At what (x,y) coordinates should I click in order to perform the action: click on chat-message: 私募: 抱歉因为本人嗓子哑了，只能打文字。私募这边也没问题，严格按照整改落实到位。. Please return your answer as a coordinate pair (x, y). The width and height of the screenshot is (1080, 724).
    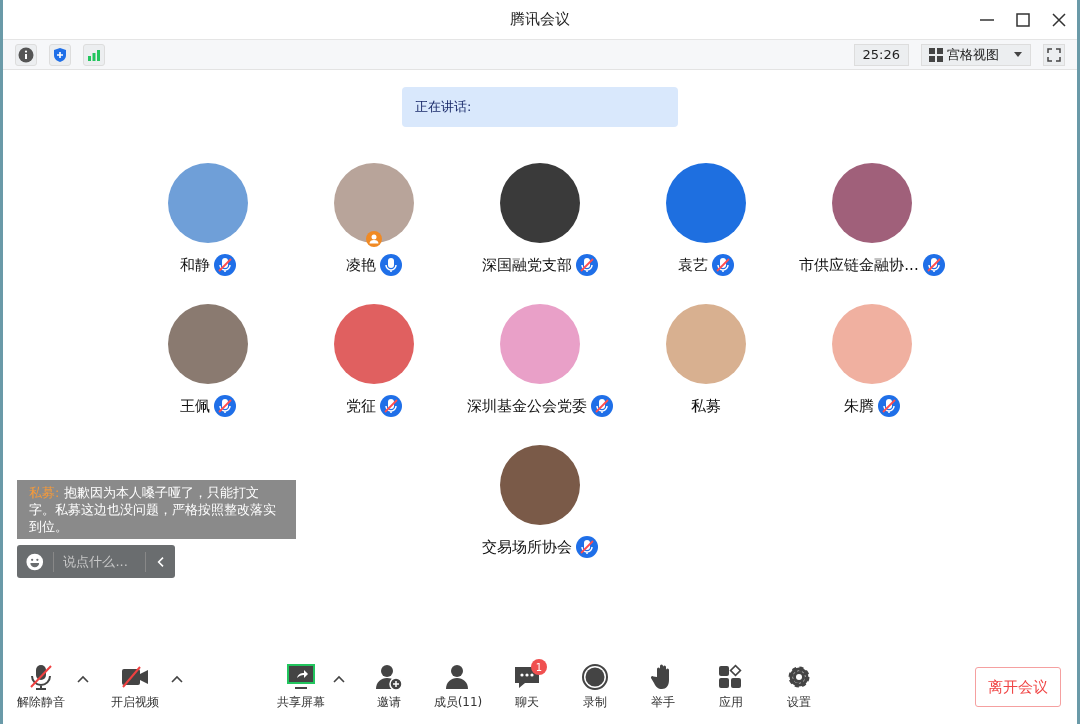
    Looking at the image, I should click on (153, 509).